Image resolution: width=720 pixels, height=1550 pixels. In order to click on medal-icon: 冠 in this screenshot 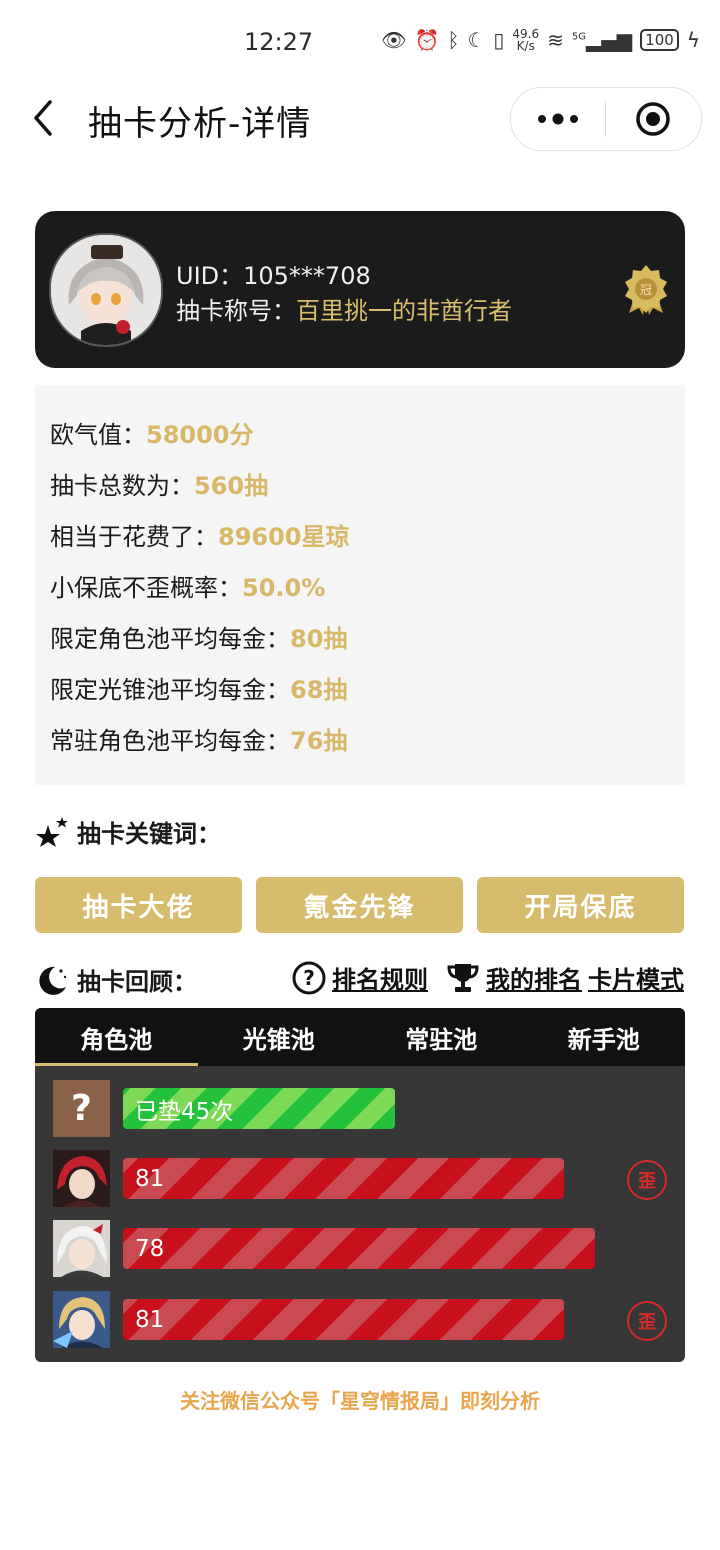, I will do `click(646, 289)`.